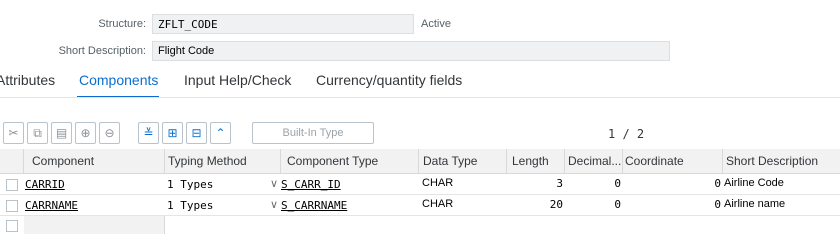  I want to click on copy-icon: ⧉, so click(37, 133).